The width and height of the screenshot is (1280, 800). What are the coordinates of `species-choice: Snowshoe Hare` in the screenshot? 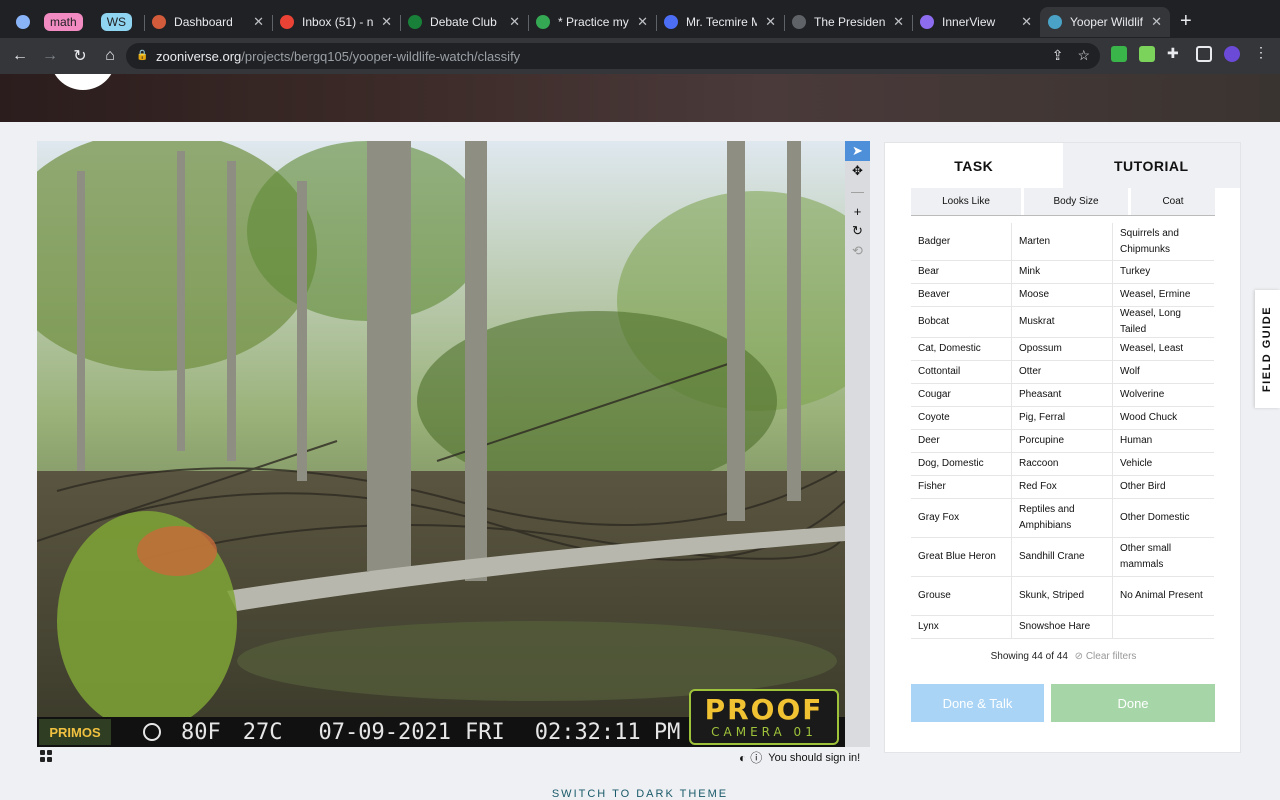 It's located at (1062, 627).